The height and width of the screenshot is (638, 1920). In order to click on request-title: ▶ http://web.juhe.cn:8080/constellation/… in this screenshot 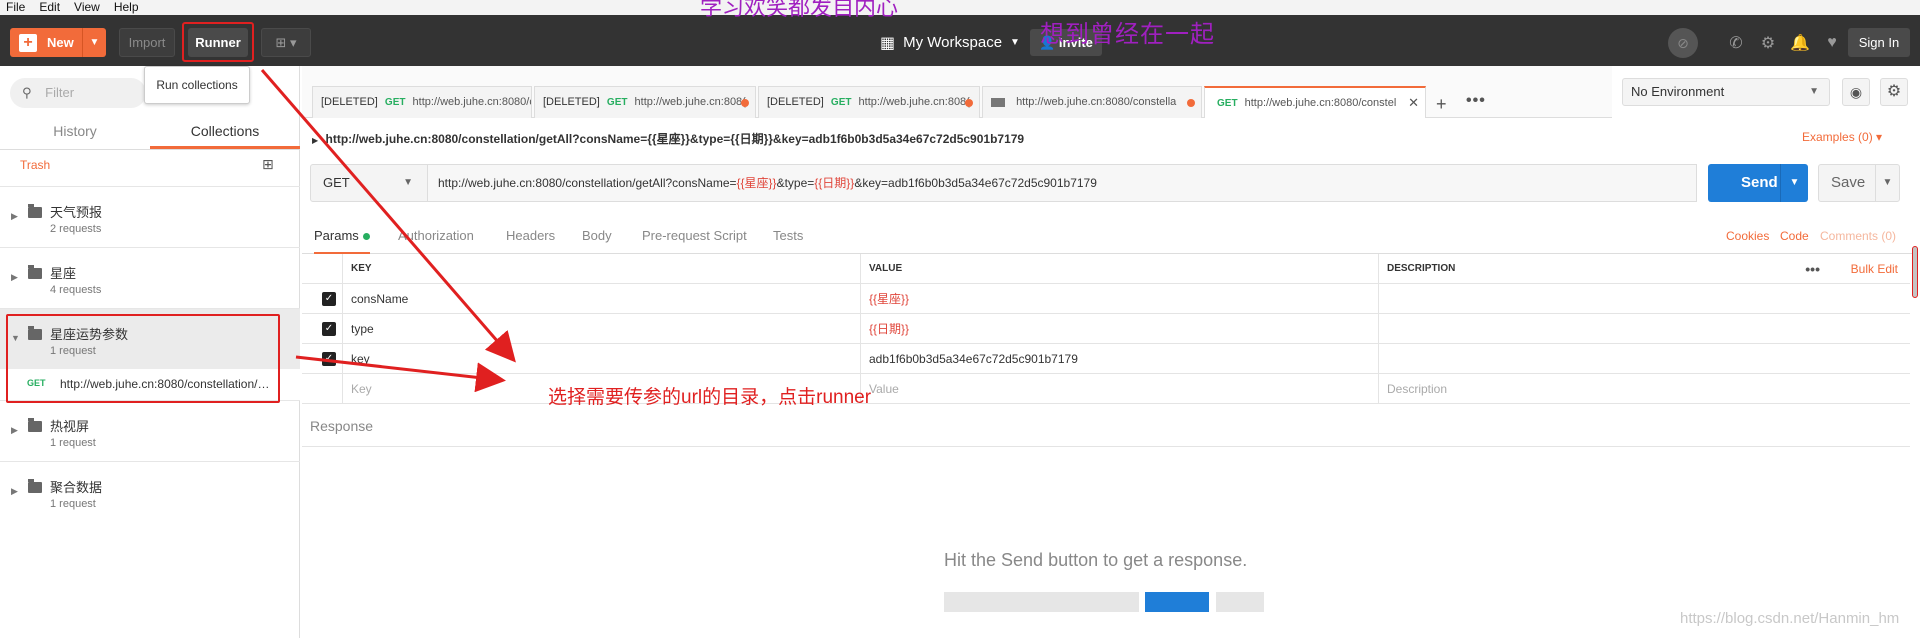, I will do `click(668, 138)`.